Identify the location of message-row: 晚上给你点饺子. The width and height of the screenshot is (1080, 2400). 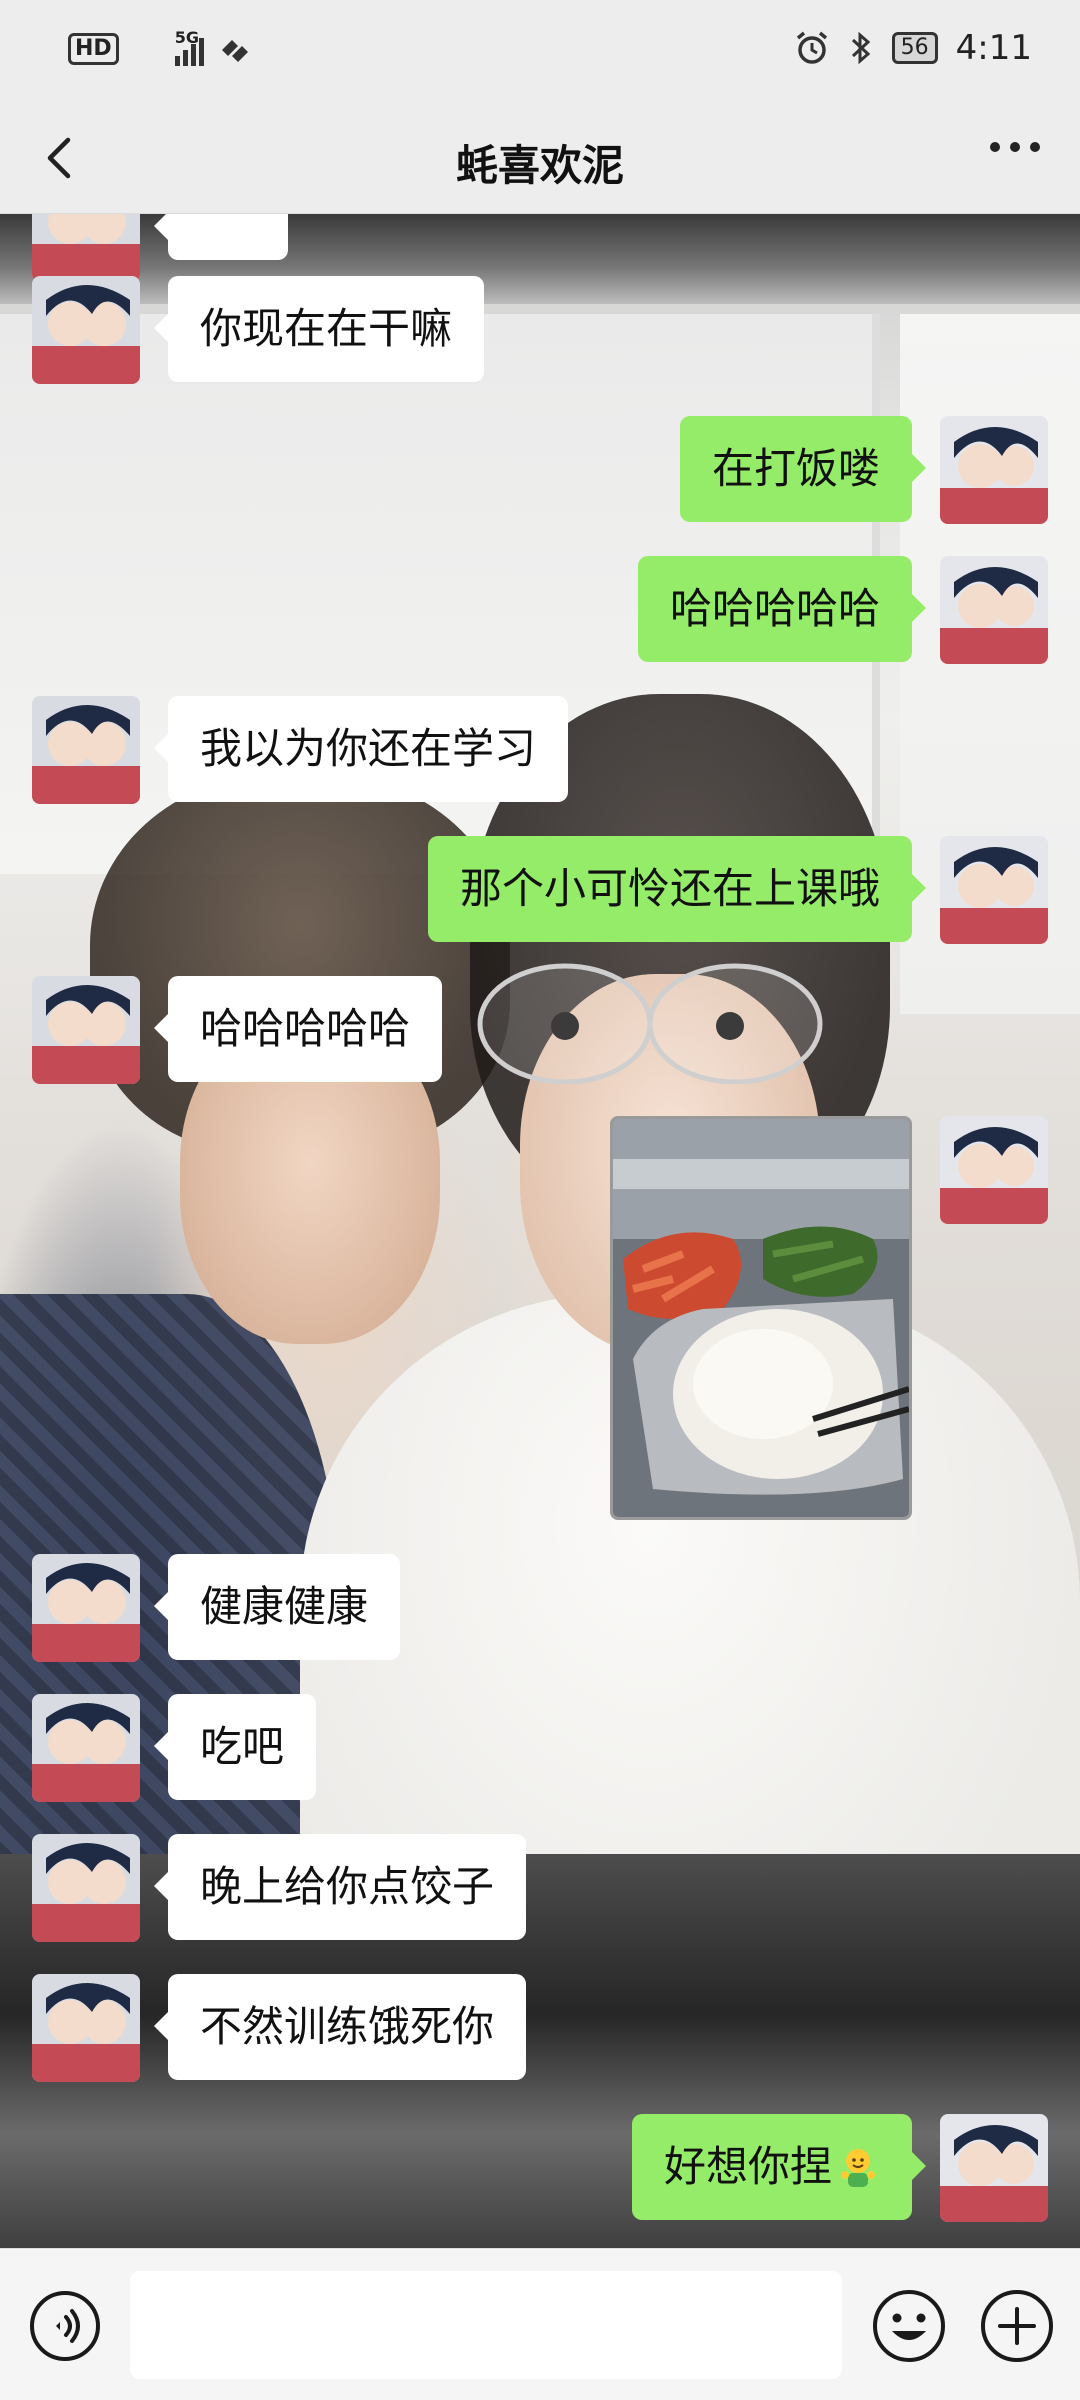
(279, 1888).